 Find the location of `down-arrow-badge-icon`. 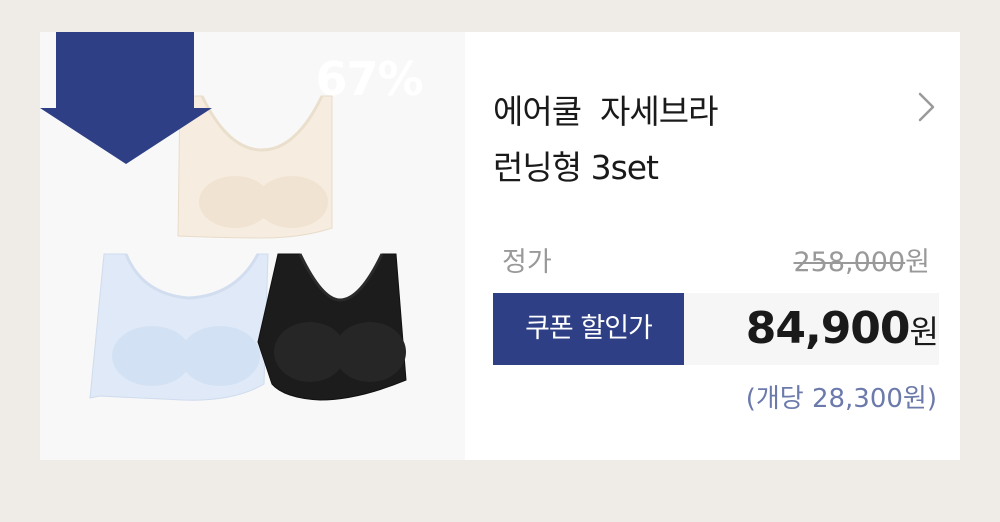

down-arrow-badge-icon is located at coordinates (126, 98).